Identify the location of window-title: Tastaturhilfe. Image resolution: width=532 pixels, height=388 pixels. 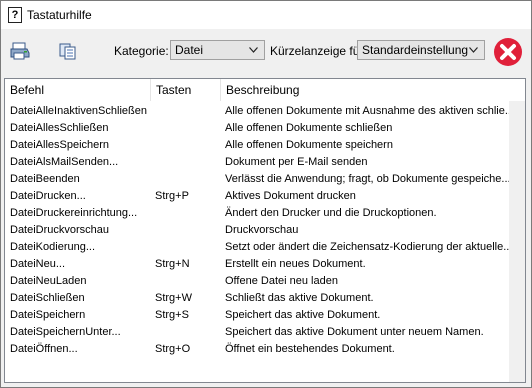
(59, 15).